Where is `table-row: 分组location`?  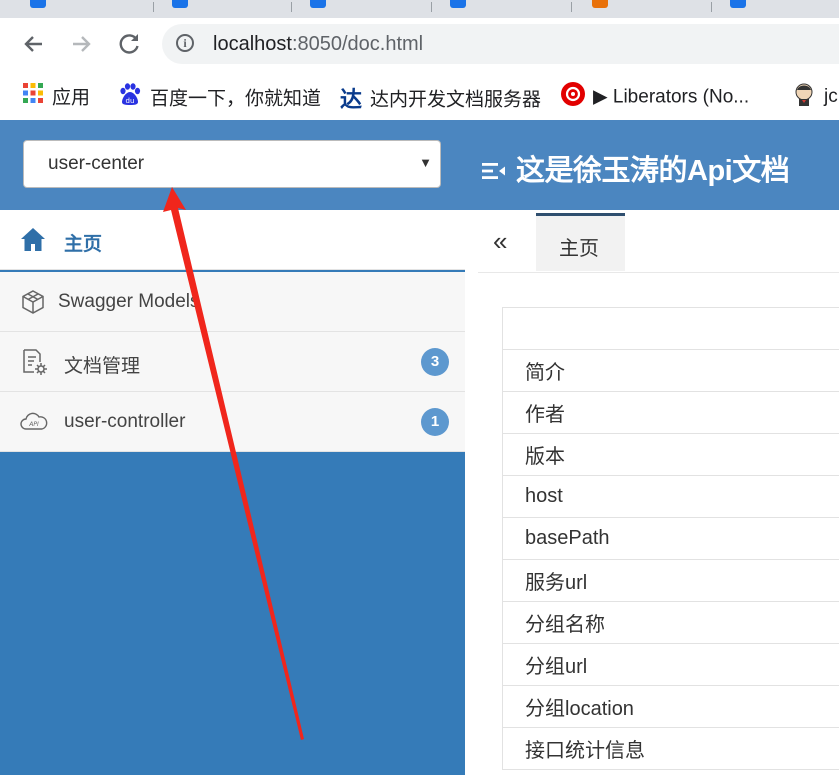 table-row: 分组location is located at coordinates (670, 706).